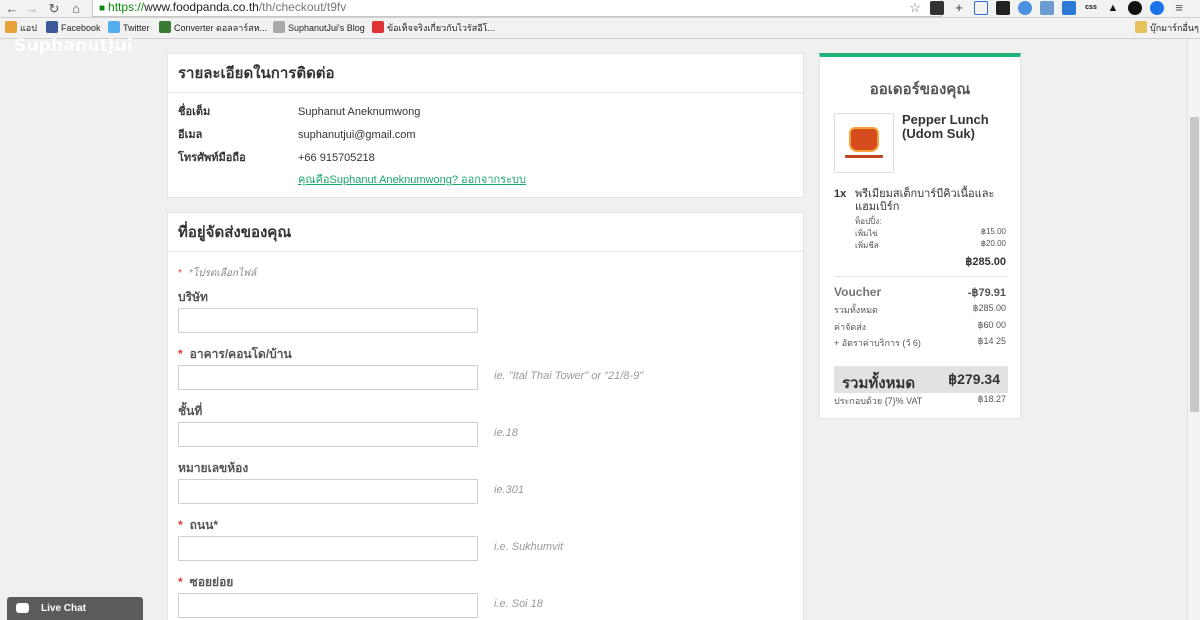  Describe the element at coordinates (921, 379) in the screenshot. I see `grand-total-bar: รวมทั้งหมด ฿279.34` at that location.